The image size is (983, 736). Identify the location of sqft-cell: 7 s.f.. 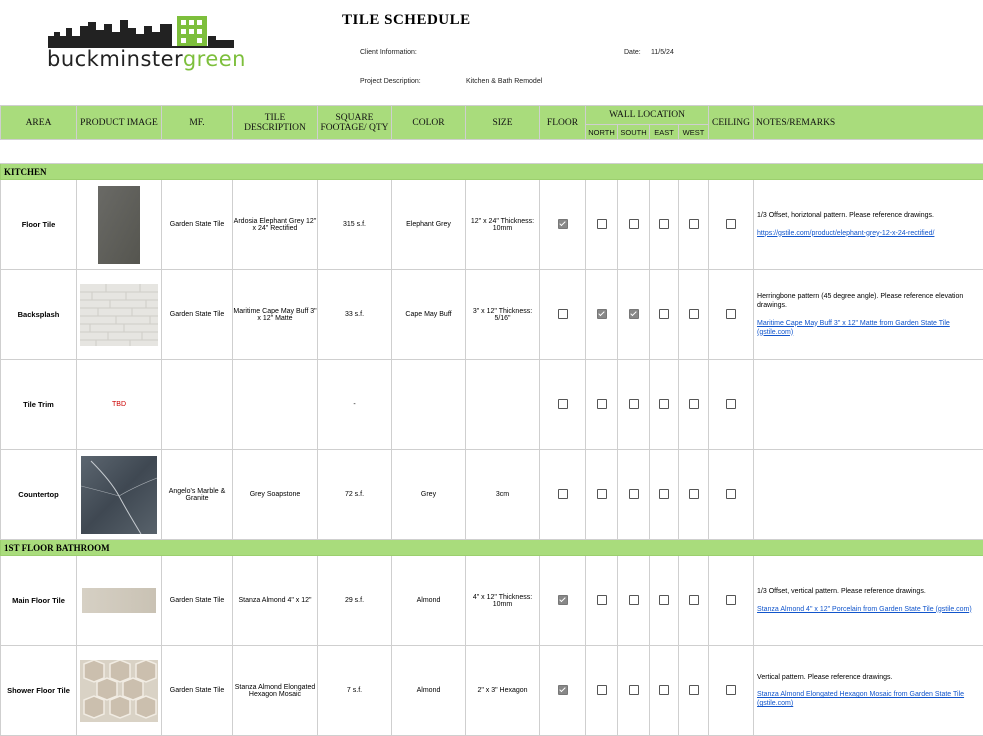
(355, 691).